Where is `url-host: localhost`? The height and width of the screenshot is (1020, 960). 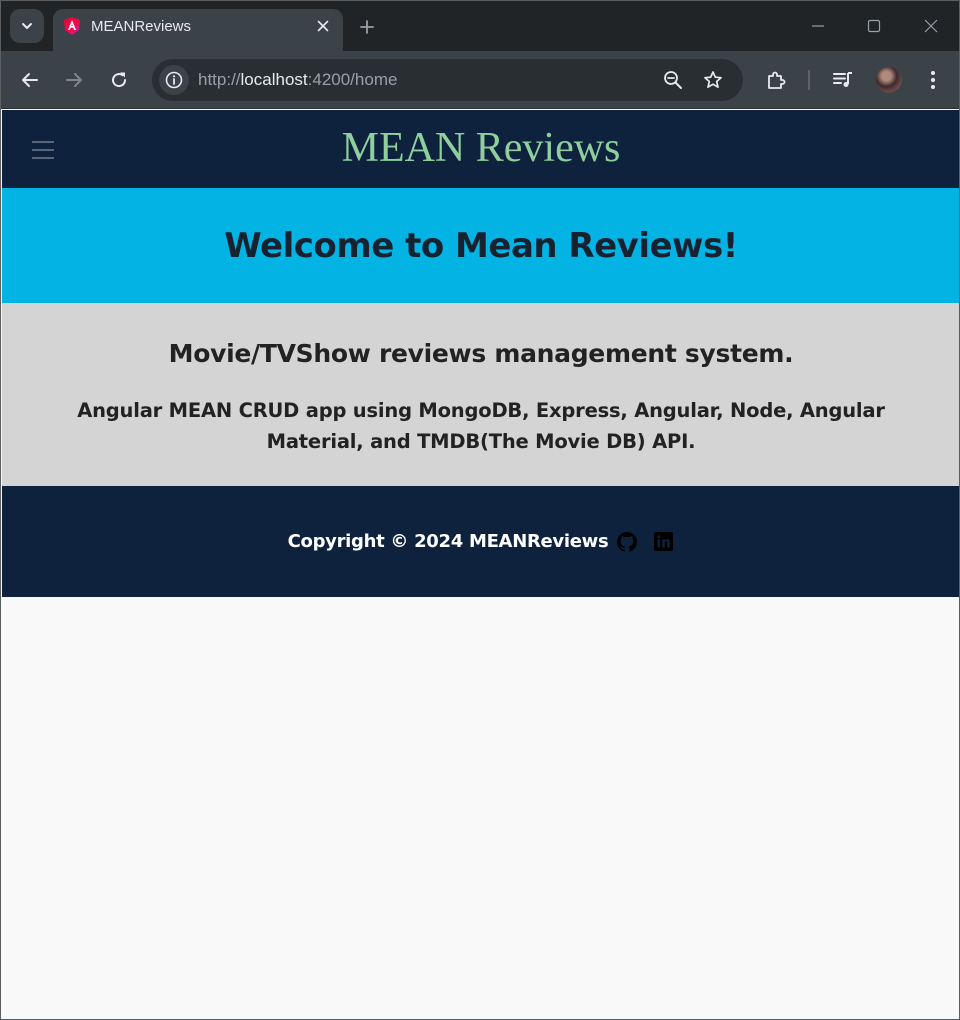 url-host: localhost is located at coordinates (274, 79).